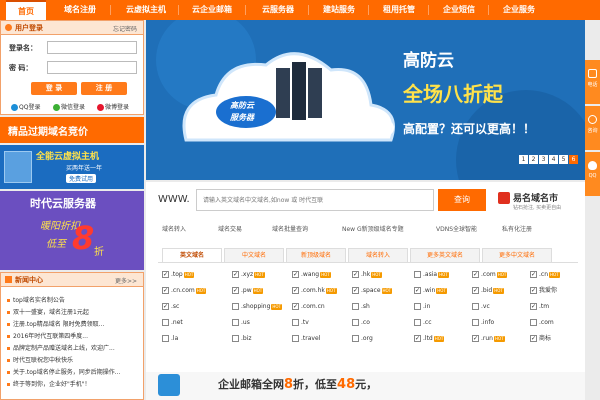 The image size is (600, 400). What do you see at coordinates (533, 159) in the screenshot?
I see `hero-page-dot: 2` at bounding box center [533, 159].